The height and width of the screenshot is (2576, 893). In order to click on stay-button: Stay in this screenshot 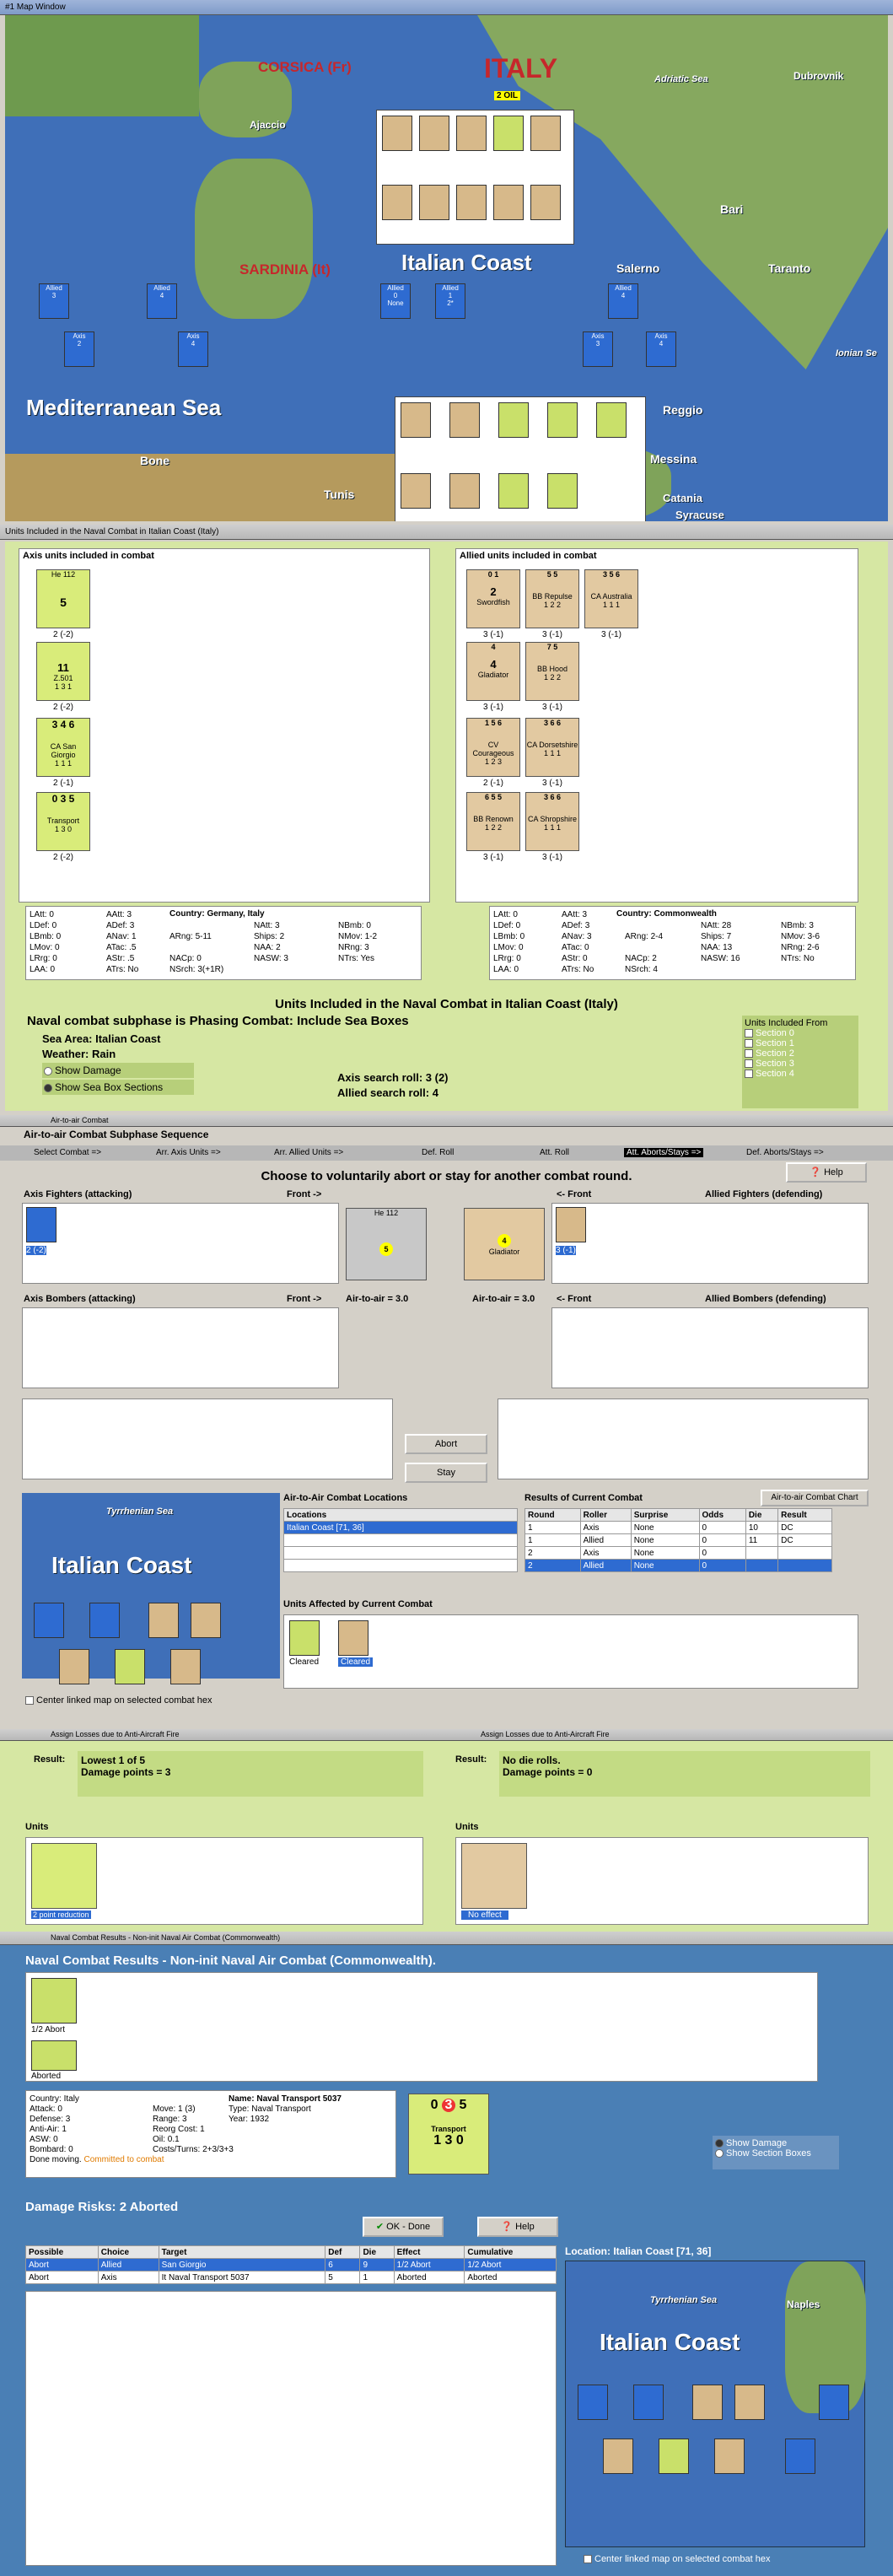, I will do `click(446, 1473)`.